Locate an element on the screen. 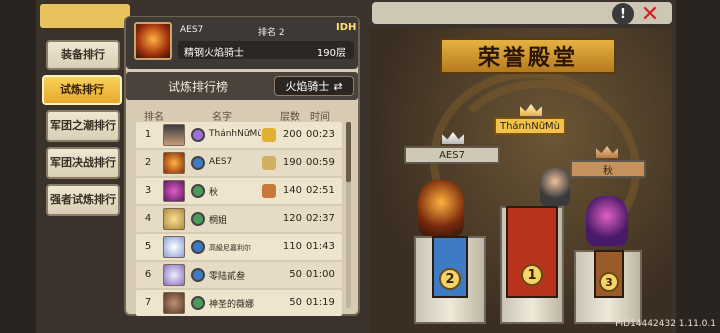 Image resolution: width=720 pixels, height=333 pixels. class-filter-dropdown: 火焰骑士 ⇄ is located at coordinates (314, 86).